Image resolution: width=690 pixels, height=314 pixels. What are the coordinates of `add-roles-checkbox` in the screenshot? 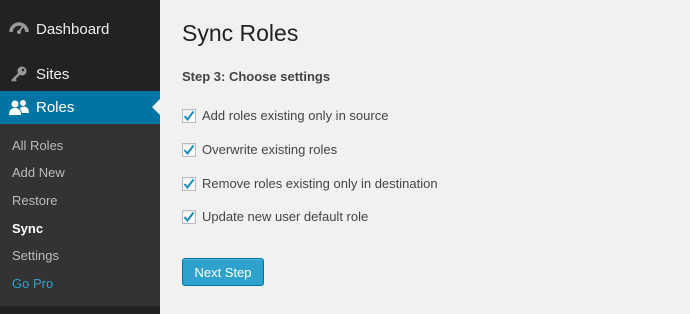 It's located at (189, 115).